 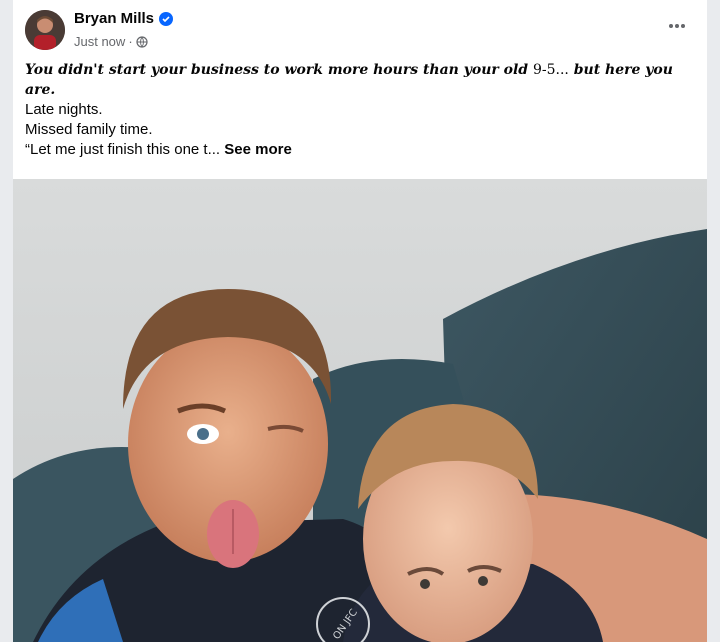 What do you see at coordinates (64, 109) in the screenshot?
I see `post-line: Late nights.` at bounding box center [64, 109].